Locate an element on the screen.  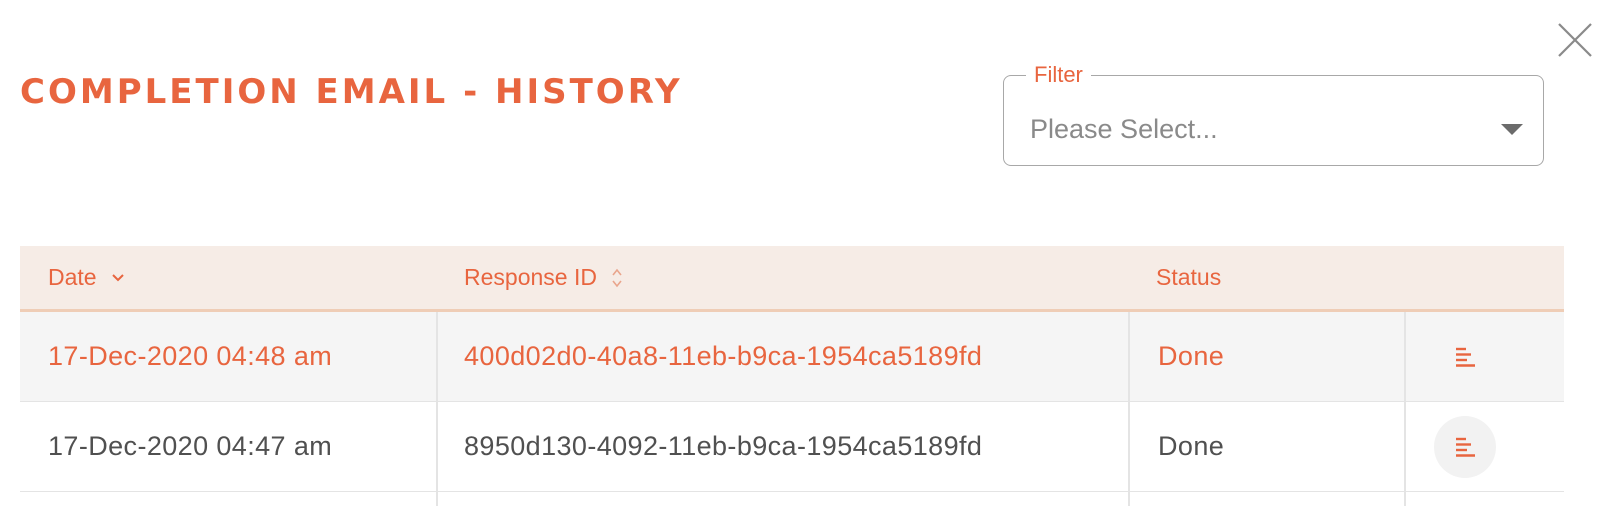
row-date: 17-Dec-2020 04:47 am is located at coordinates (190, 446).